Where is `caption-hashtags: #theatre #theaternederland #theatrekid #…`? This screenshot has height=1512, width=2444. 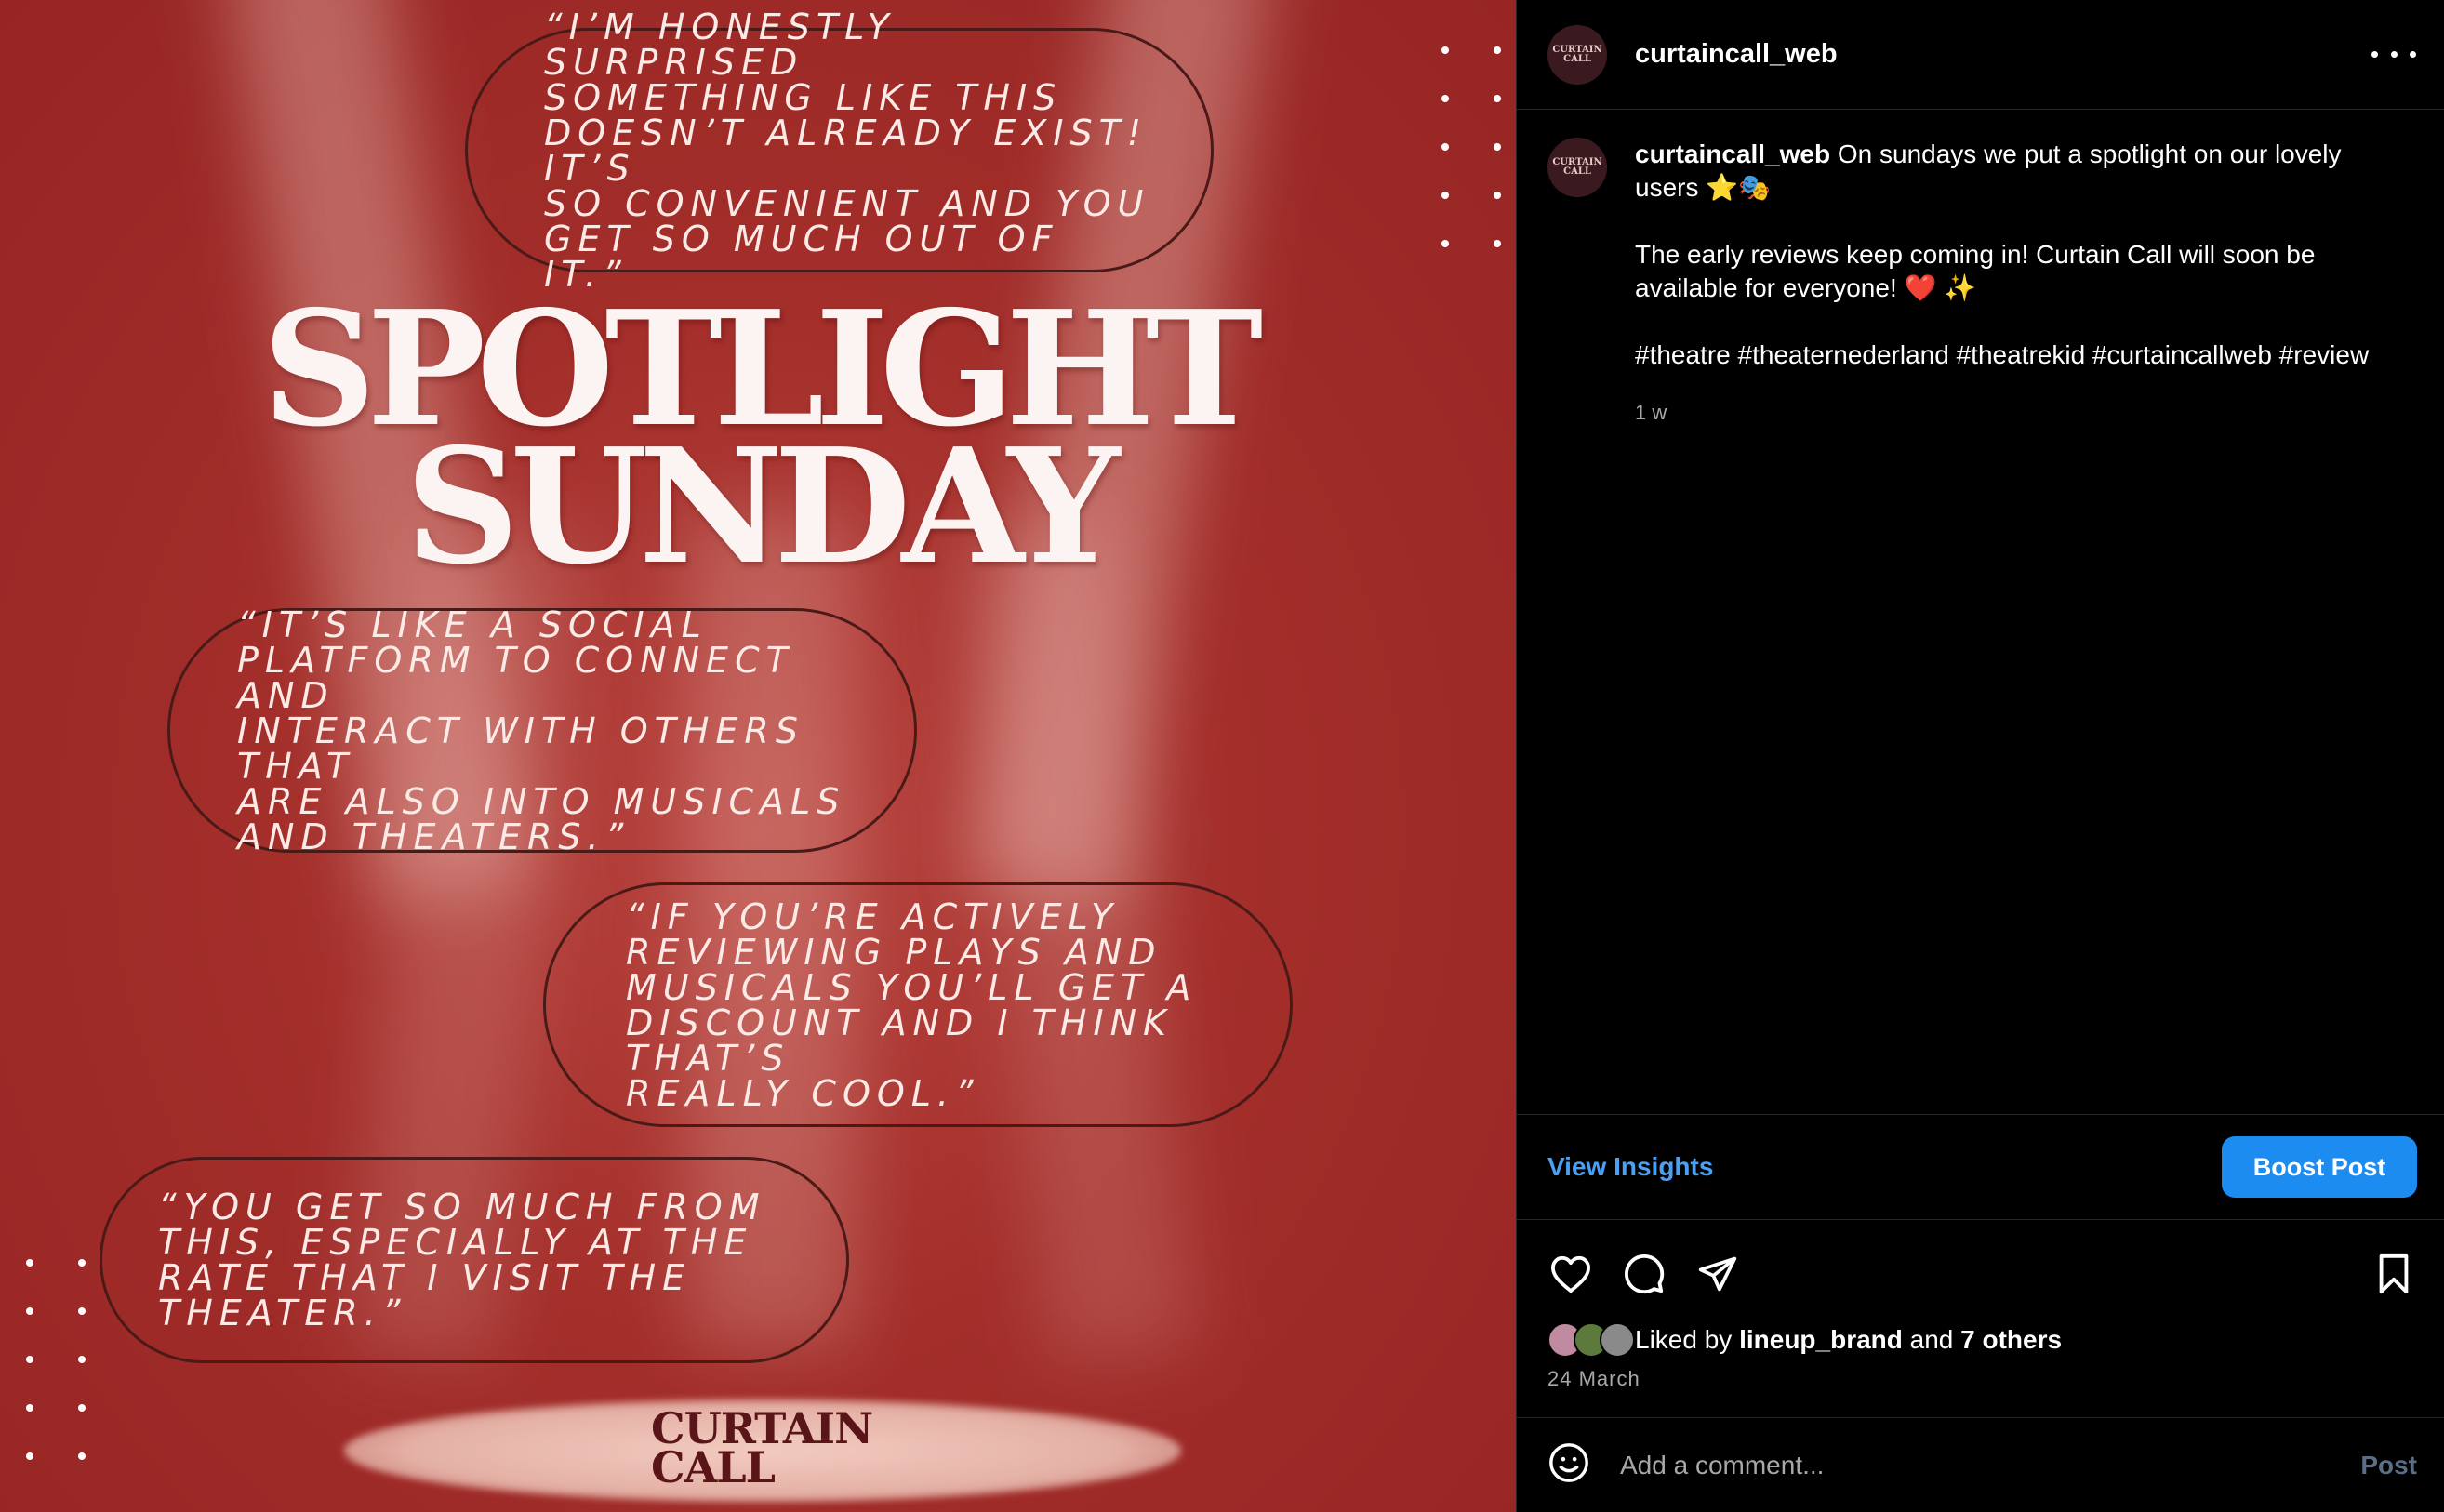 caption-hashtags: #theatre #theaternederland #theatrekid #… is located at coordinates (2017, 355).